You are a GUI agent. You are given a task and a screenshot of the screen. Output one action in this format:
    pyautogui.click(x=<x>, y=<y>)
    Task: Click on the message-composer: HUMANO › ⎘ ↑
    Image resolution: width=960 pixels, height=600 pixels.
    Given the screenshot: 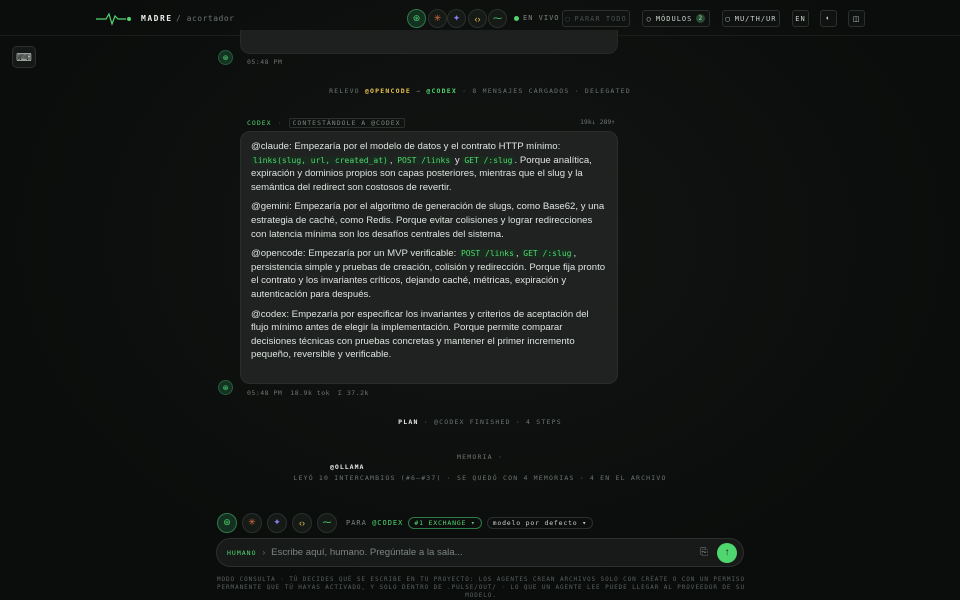 What is the action you would take?
    pyautogui.click(x=480, y=552)
    